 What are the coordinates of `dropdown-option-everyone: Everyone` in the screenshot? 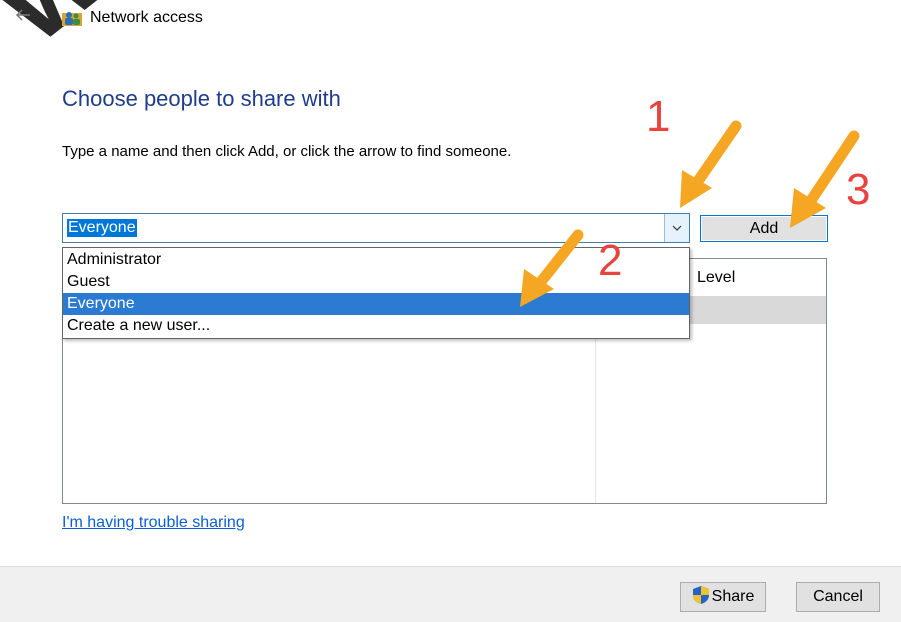 It's located at (376, 304).